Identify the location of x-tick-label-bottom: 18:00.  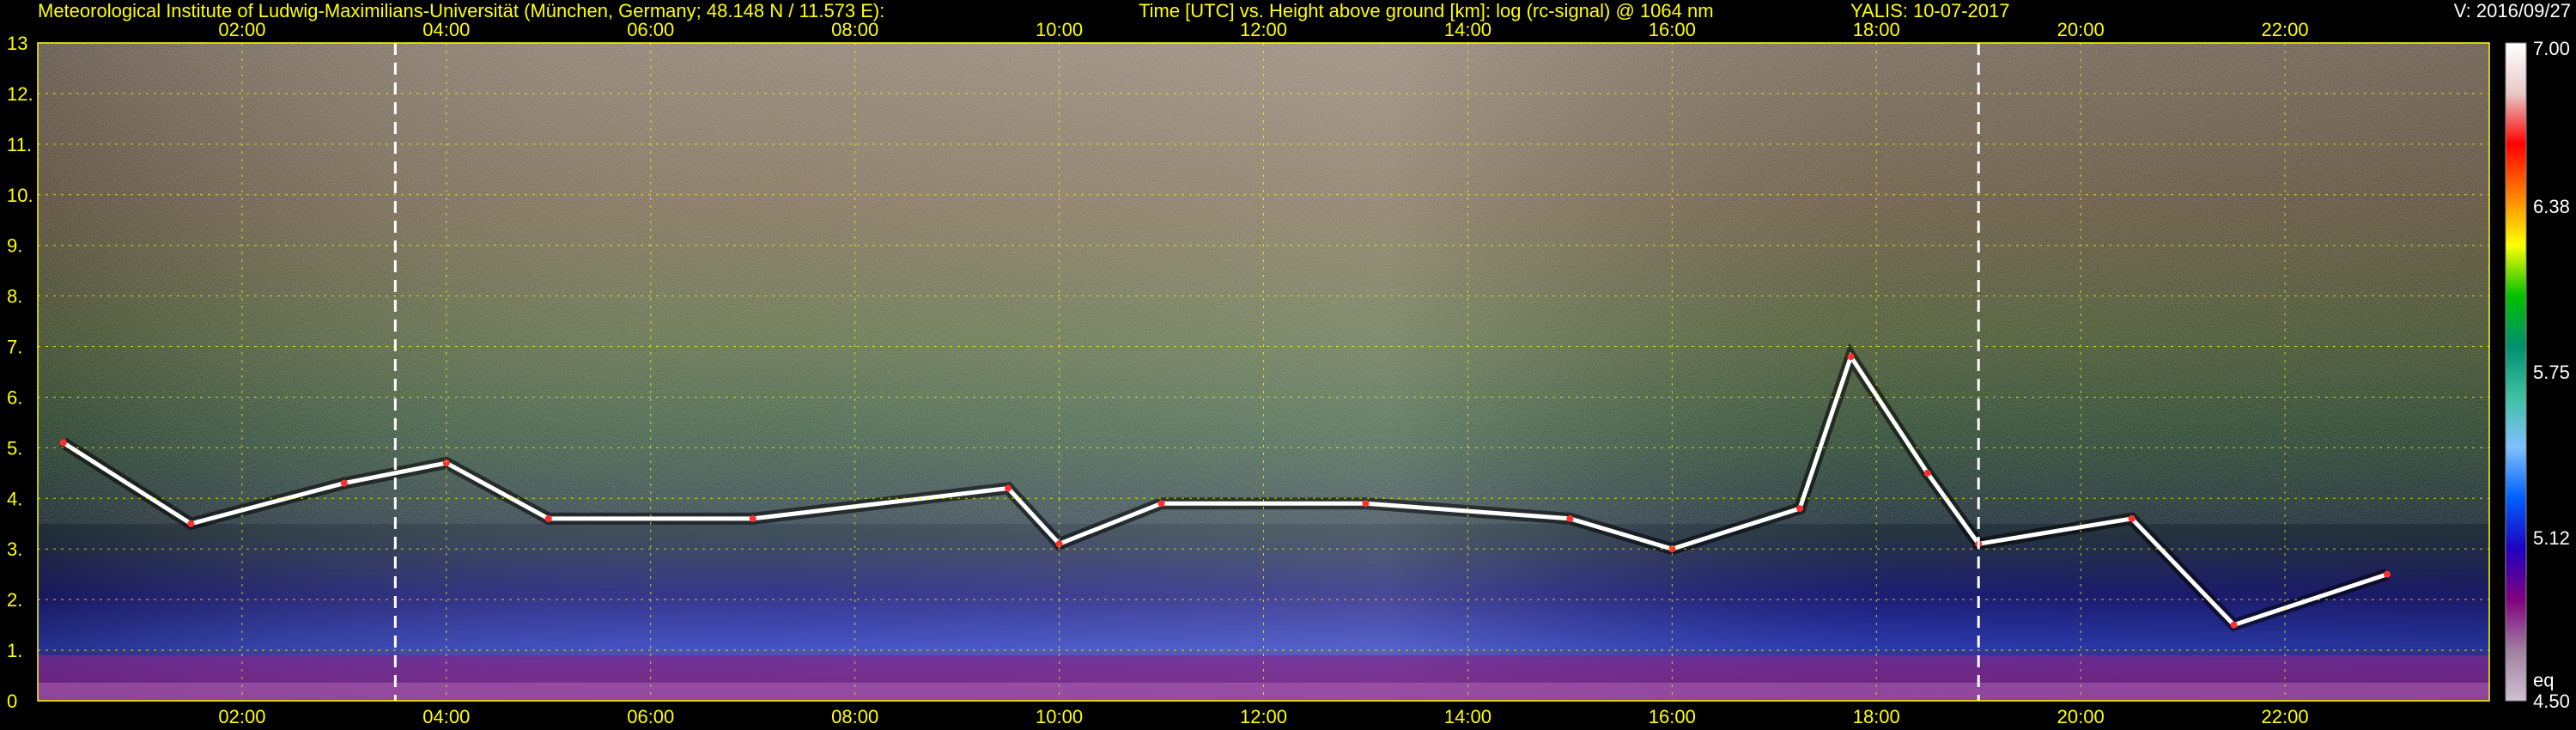
(1877, 716).